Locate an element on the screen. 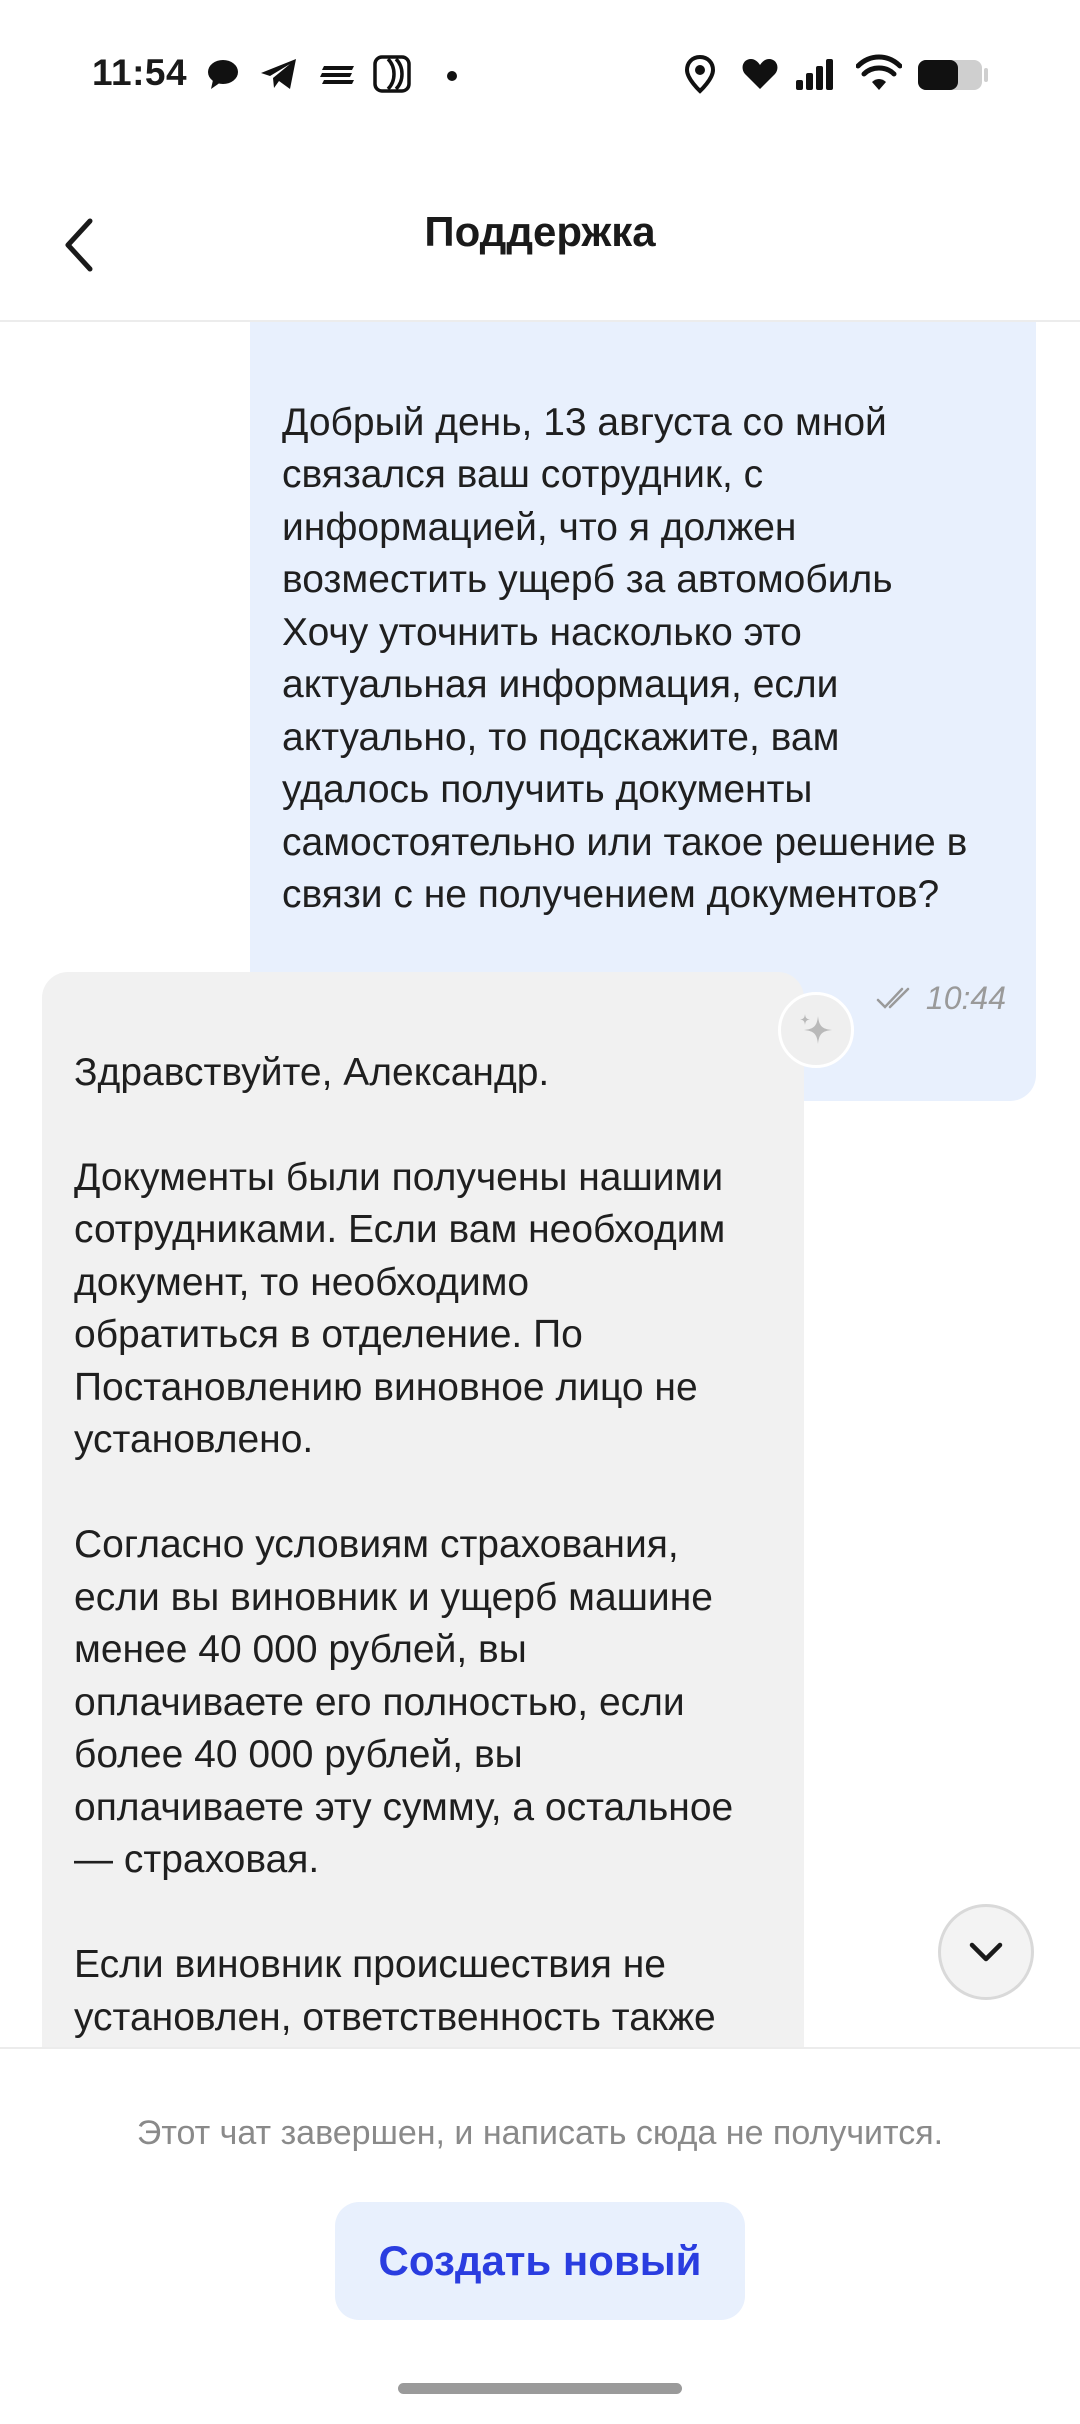 The height and width of the screenshot is (2424, 1080). signal-icon is located at coordinates (815, 74).